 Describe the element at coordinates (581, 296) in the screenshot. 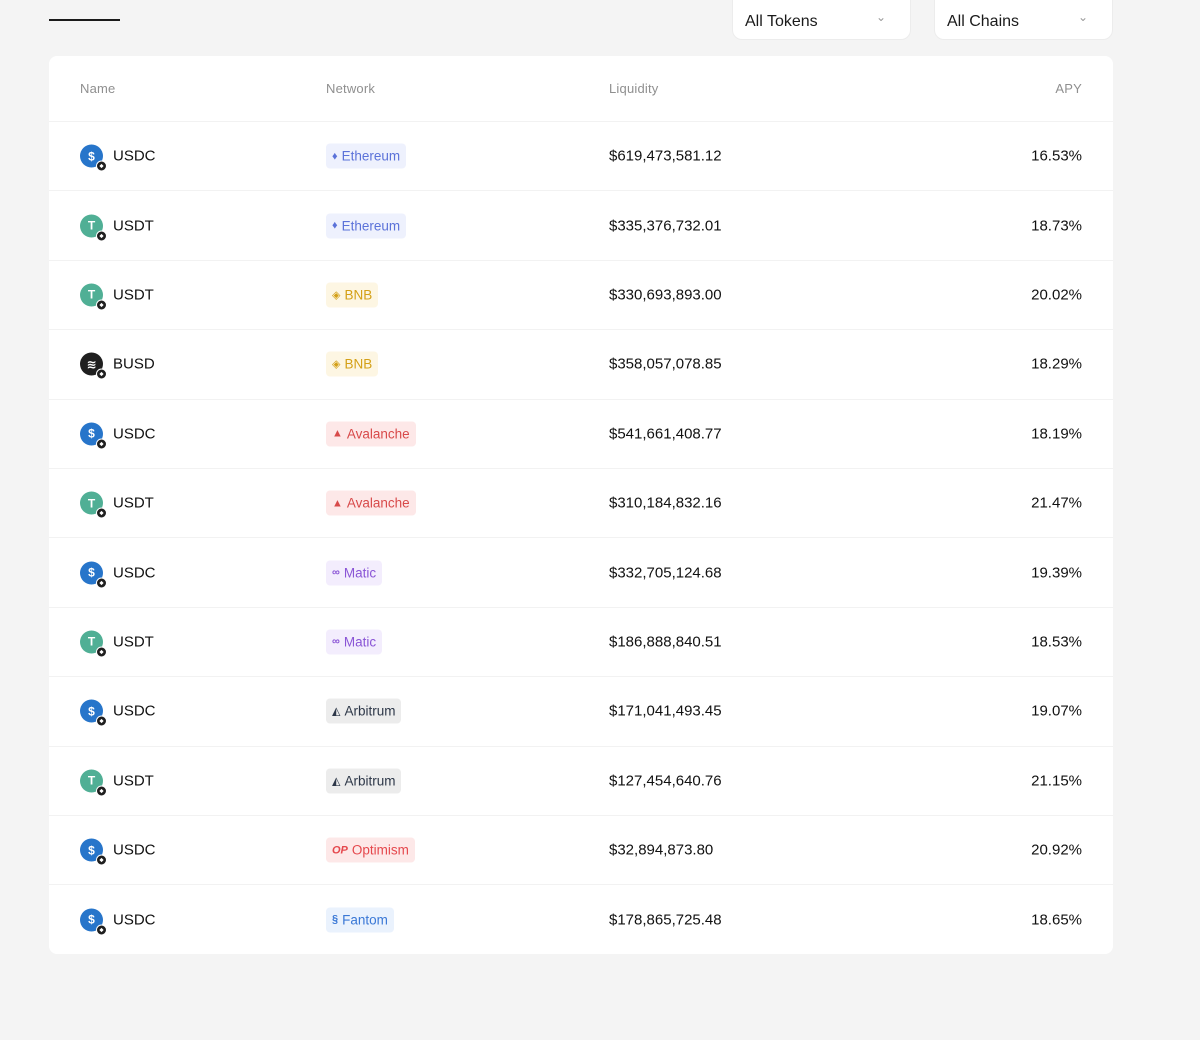

I see `table-row: T USDT ◈ BNB $330,693,893.00 20.02%` at that location.